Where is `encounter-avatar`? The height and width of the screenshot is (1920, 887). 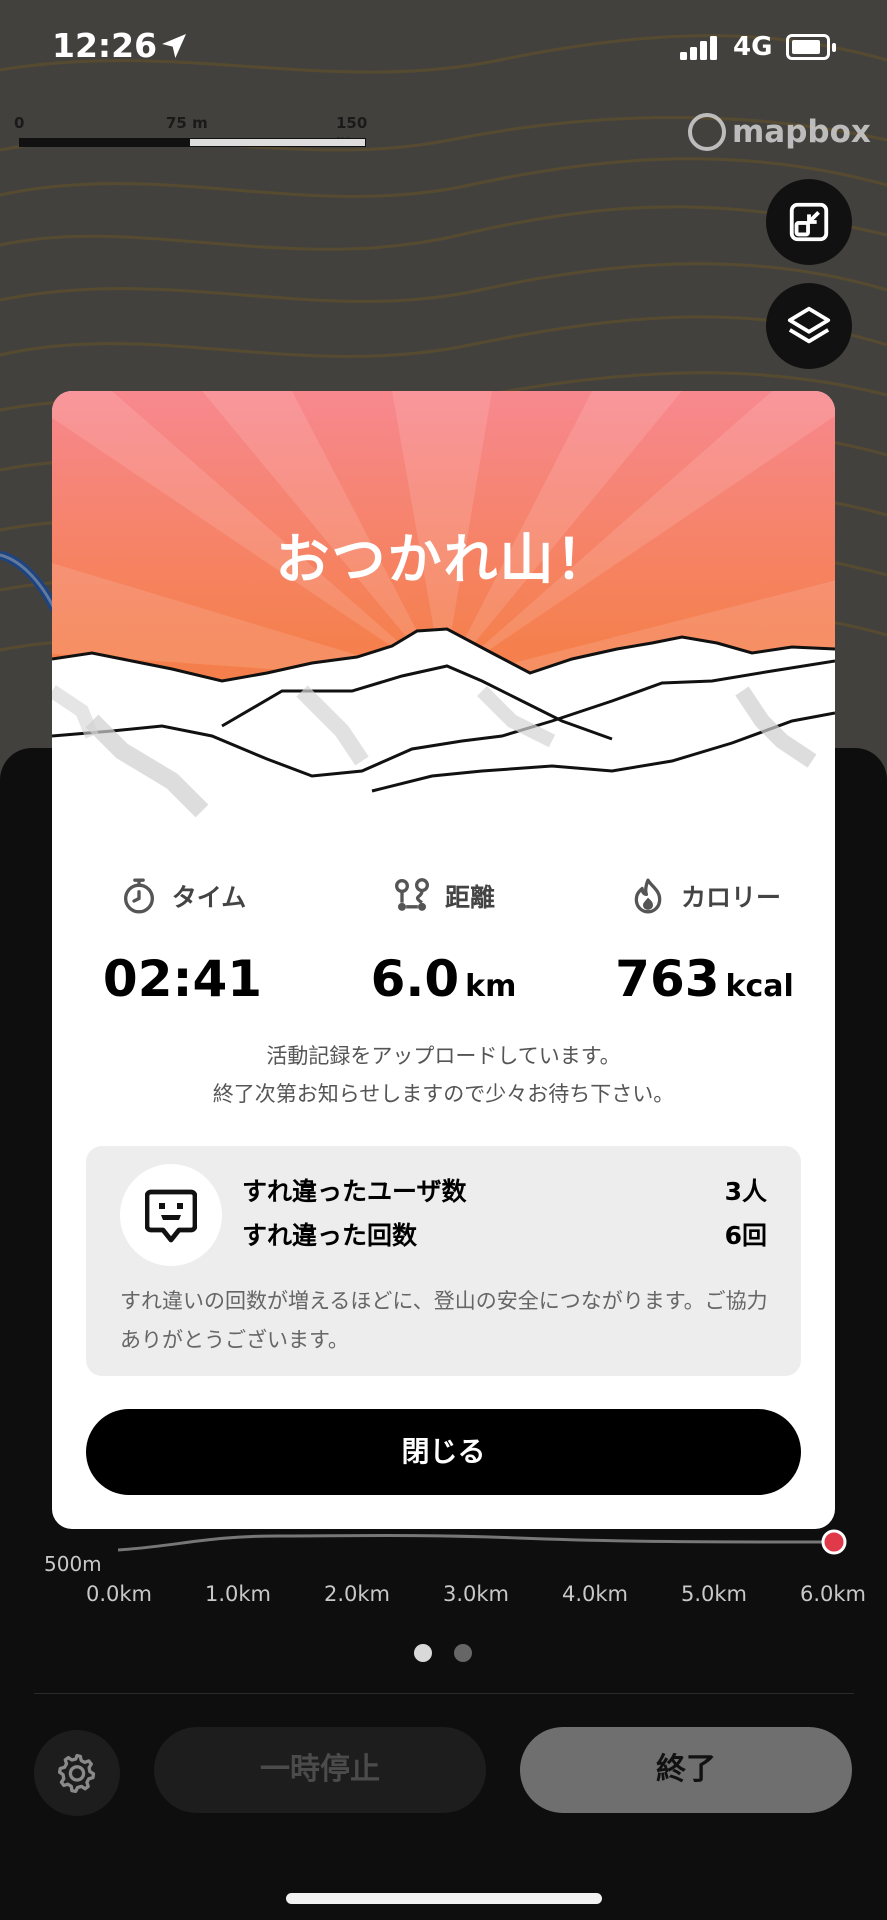
encounter-avatar is located at coordinates (171, 1215).